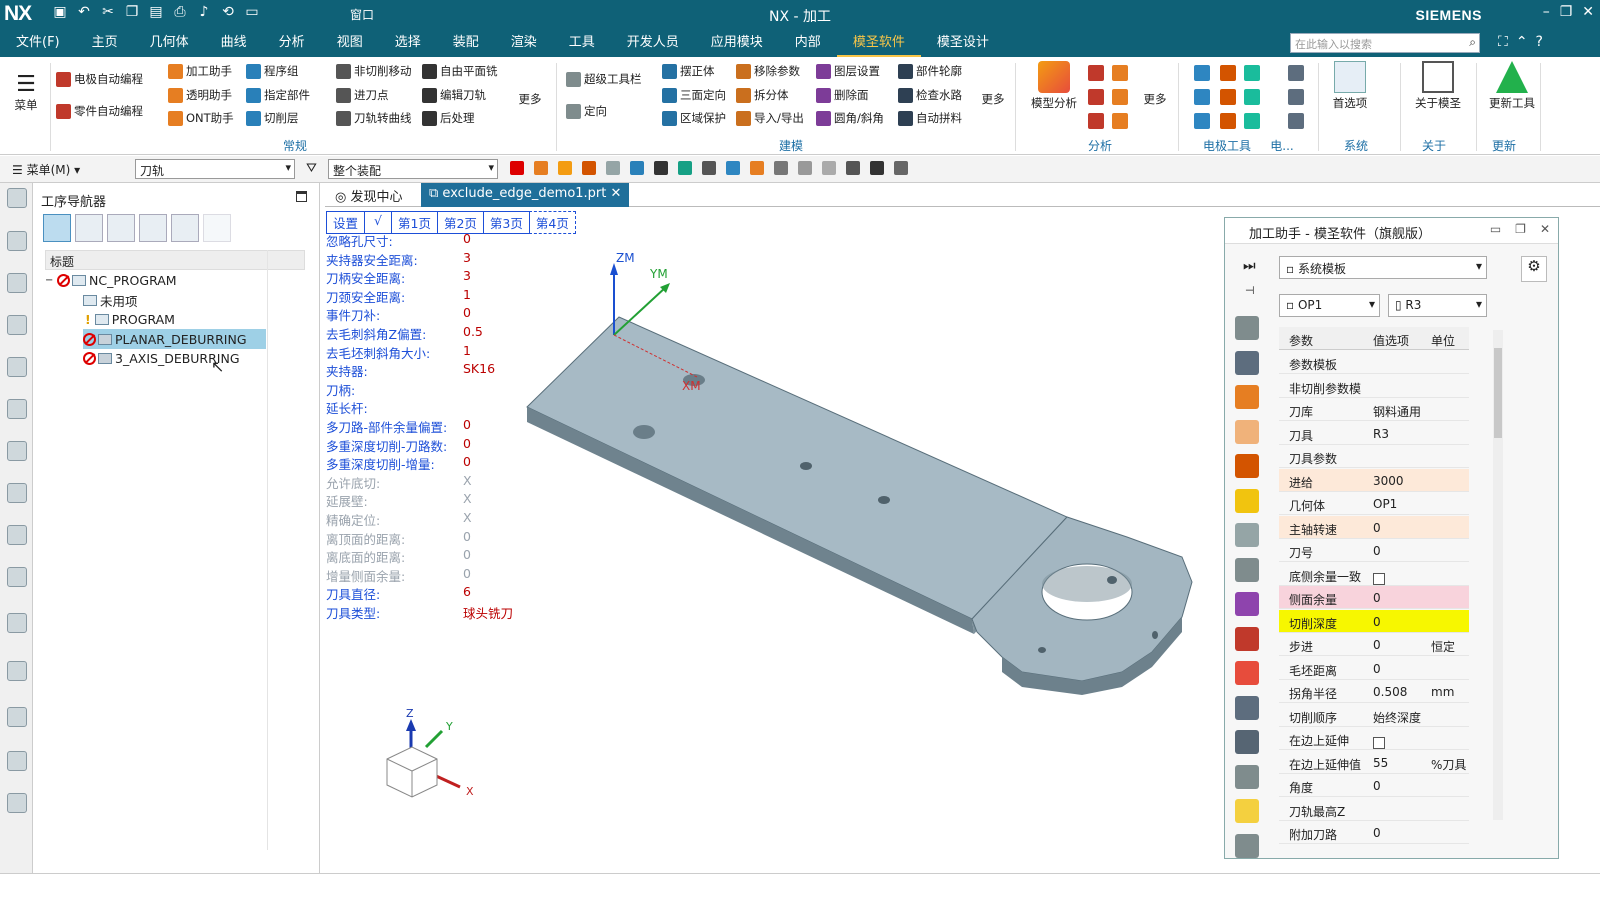  I want to click on ribbon-button: 切削层, so click(272, 118).